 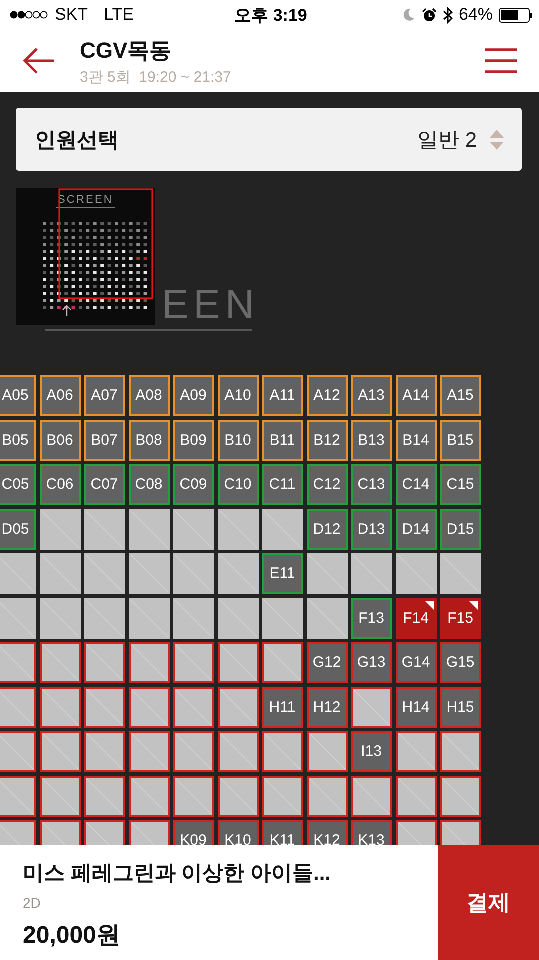 What do you see at coordinates (488, 902) in the screenshot?
I see `pay-button: 결제` at bounding box center [488, 902].